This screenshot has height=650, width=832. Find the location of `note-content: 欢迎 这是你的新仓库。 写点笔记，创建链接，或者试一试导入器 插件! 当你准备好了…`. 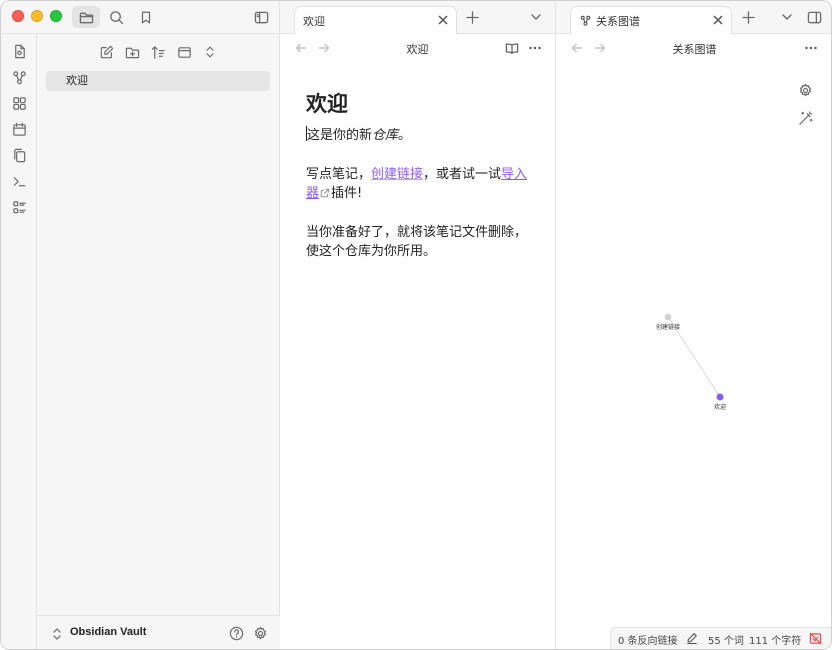

note-content: 欢迎 这是你的新仓库。 写点笔记，创建链接，或者试一试导入器 插件! 当你准备好了… is located at coordinates (417, 184).